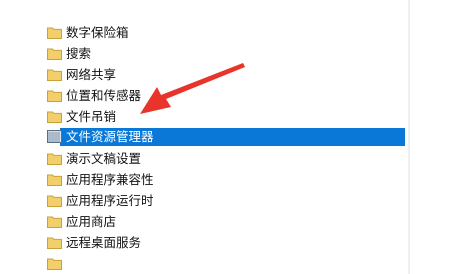  I want to click on tree-item-label: 位置和传感器, so click(104, 96).